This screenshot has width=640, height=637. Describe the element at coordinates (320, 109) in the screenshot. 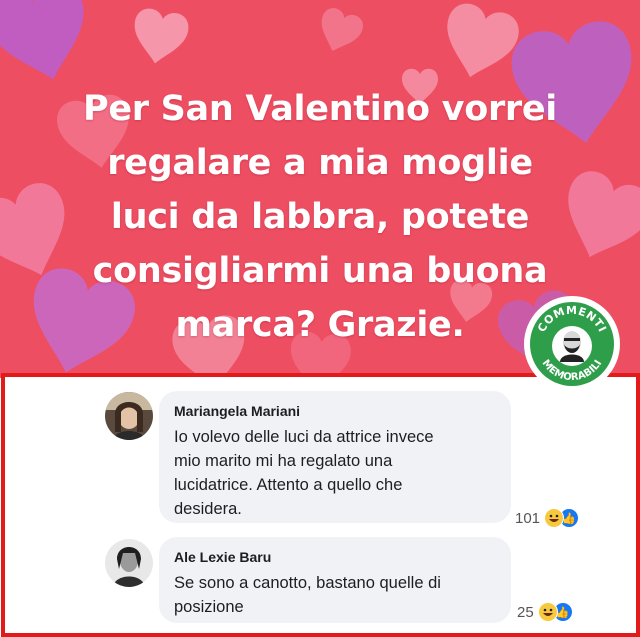

I see `headline-line: Per San Valentino vorrei` at that location.